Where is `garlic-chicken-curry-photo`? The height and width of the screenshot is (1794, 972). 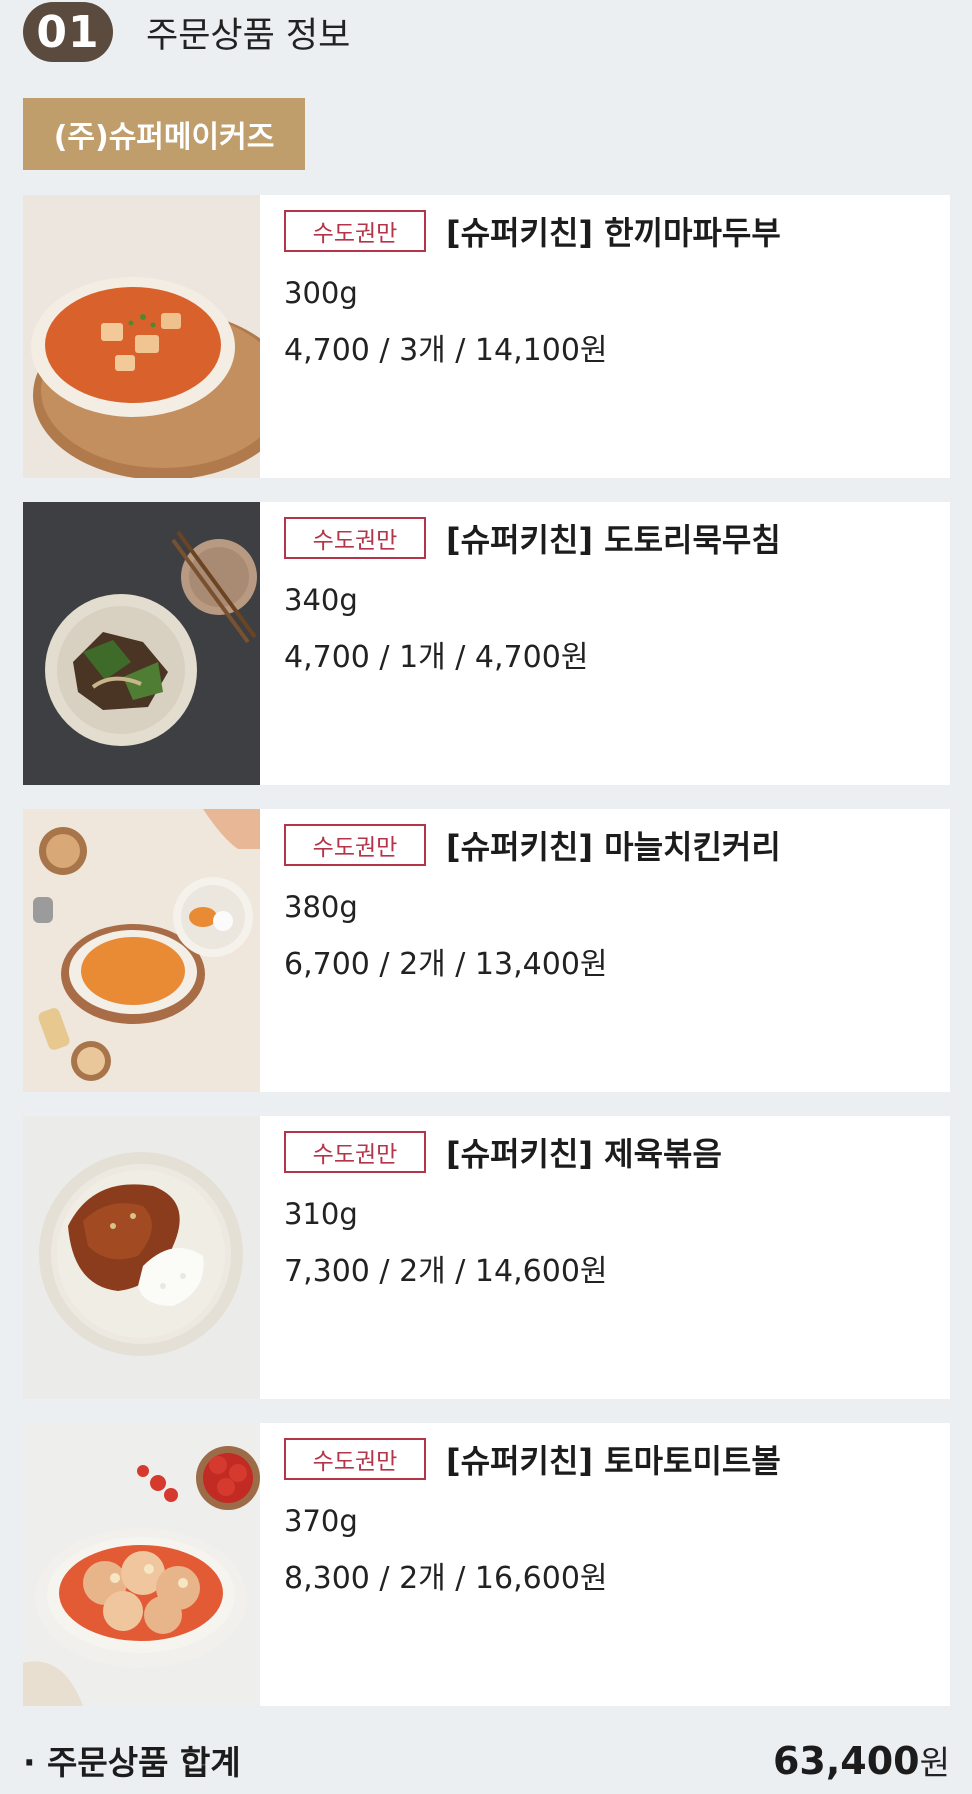
garlic-chicken-curry-photo is located at coordinates (141, 950).